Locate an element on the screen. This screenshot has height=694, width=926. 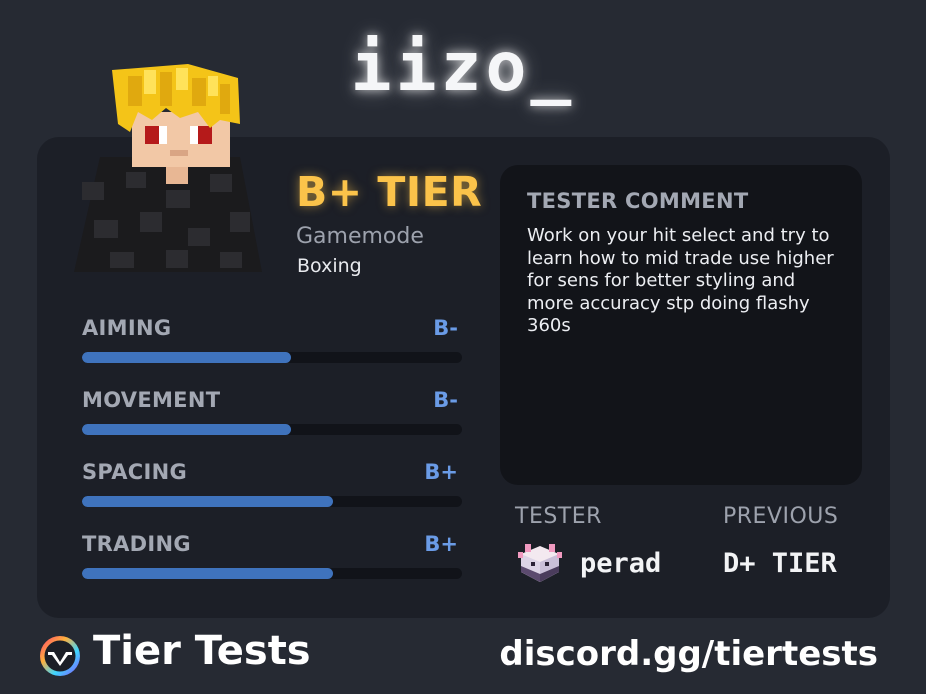
brand-name: Tier Tests is located at coordinates (202, 651).